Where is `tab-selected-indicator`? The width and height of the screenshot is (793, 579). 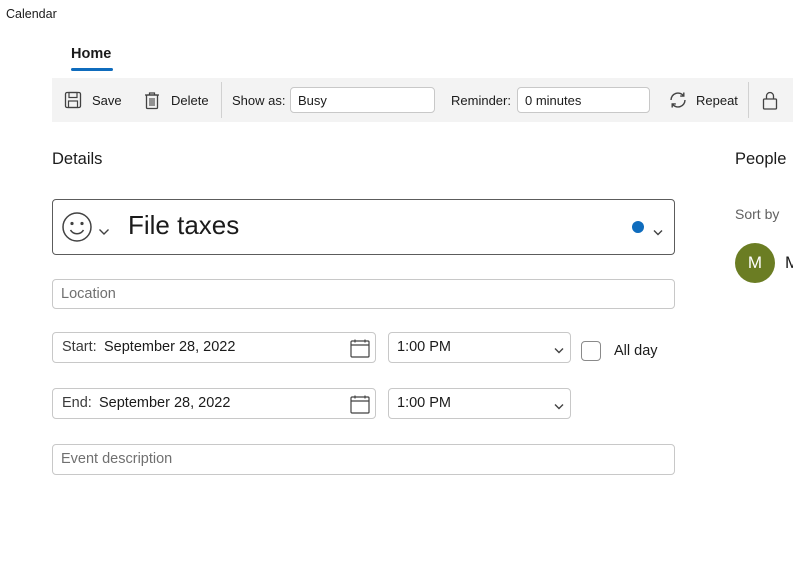 tab-selected-indicator is located at coordinates (92, 69).